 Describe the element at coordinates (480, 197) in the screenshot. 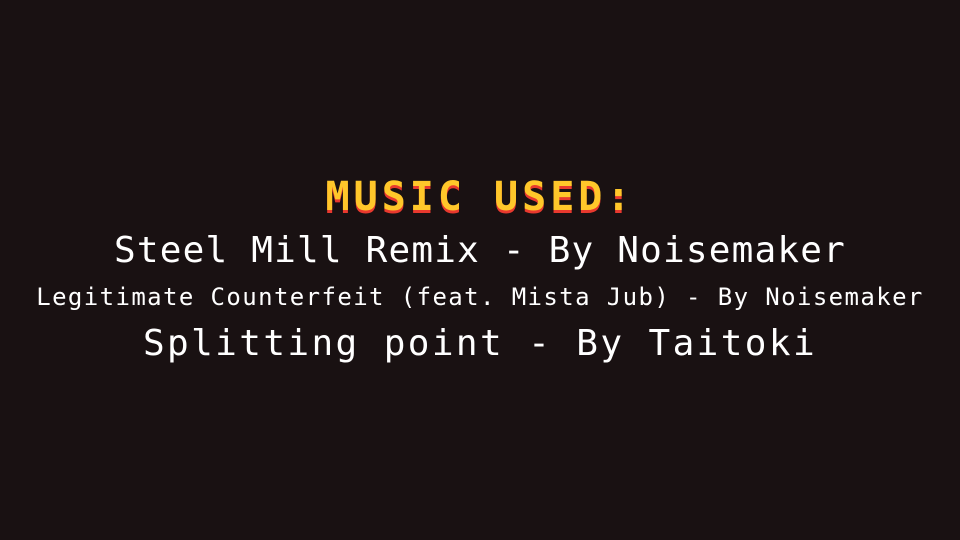

I see `music-used-heading: MUSIC USED:` at that location.